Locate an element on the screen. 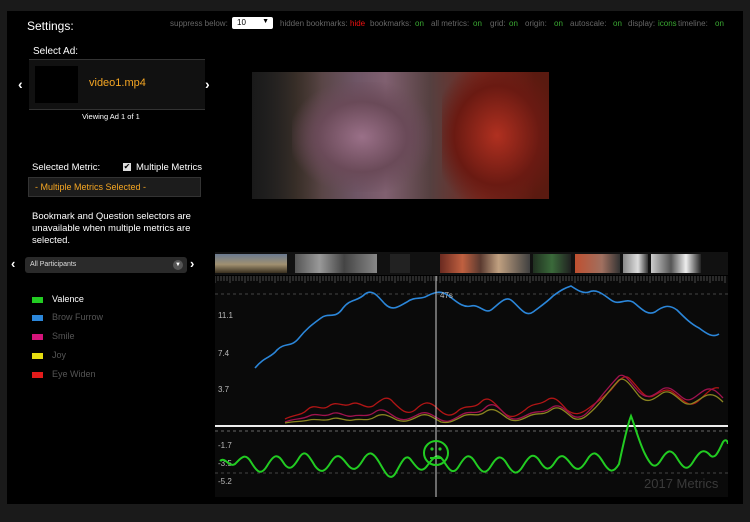 The width and height of the screenshot is (750, 522). legend-item-eye-widen: Eye Widen is located at coordinates (102, 376).